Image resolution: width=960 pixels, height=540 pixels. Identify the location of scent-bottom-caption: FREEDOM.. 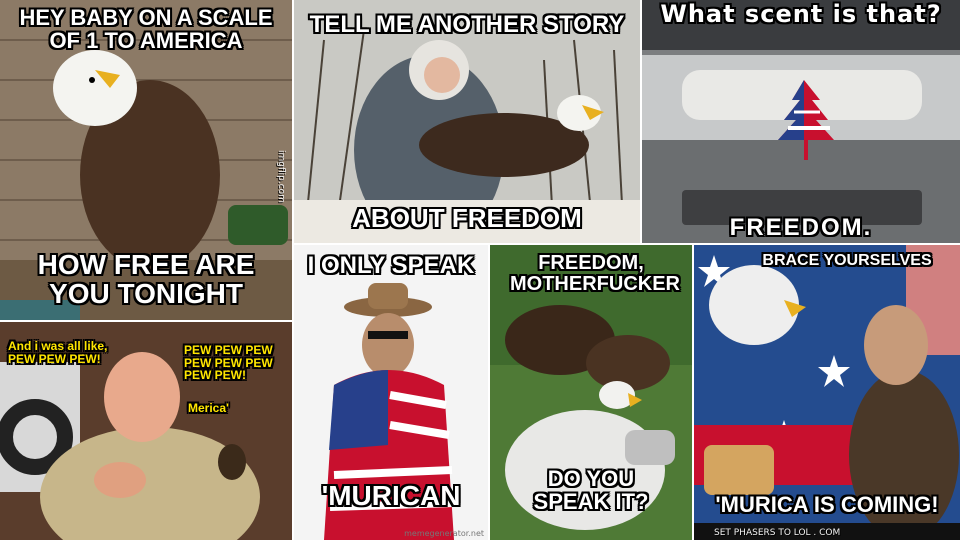
(801, 227).